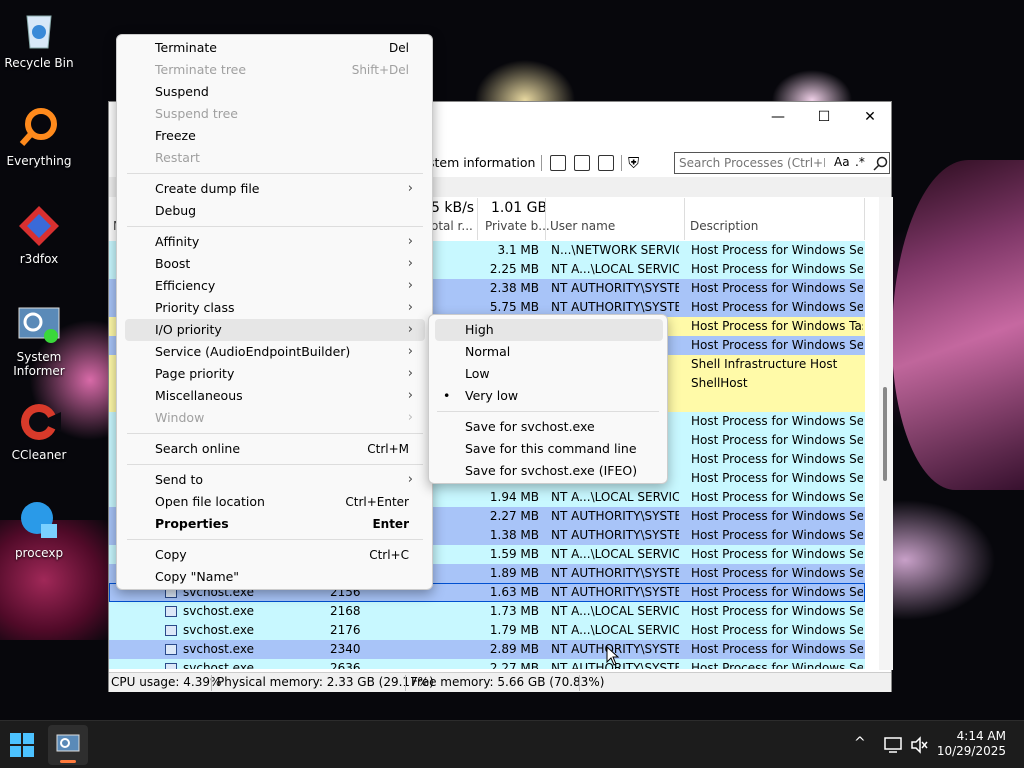 Image resolution: width=1024 pixels, height=768 pixels. I want to click on match-case-toggle: Aa, so click(842, 162).